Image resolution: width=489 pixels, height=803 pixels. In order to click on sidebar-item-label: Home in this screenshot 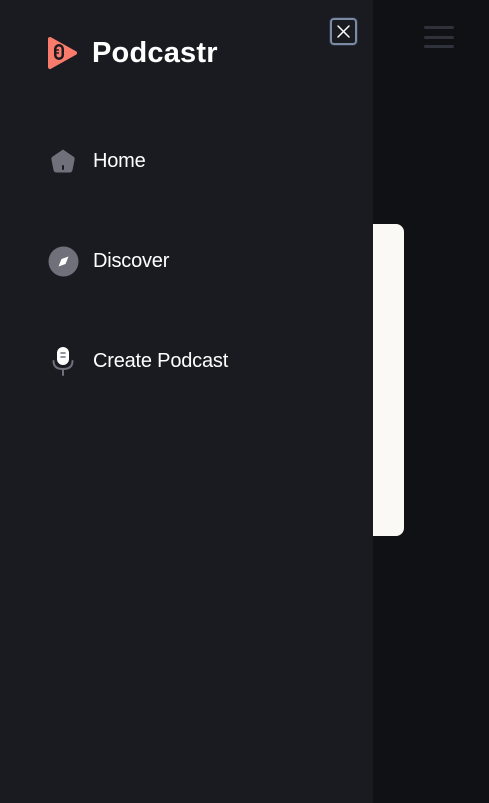, I will do `click(119, 161)`.